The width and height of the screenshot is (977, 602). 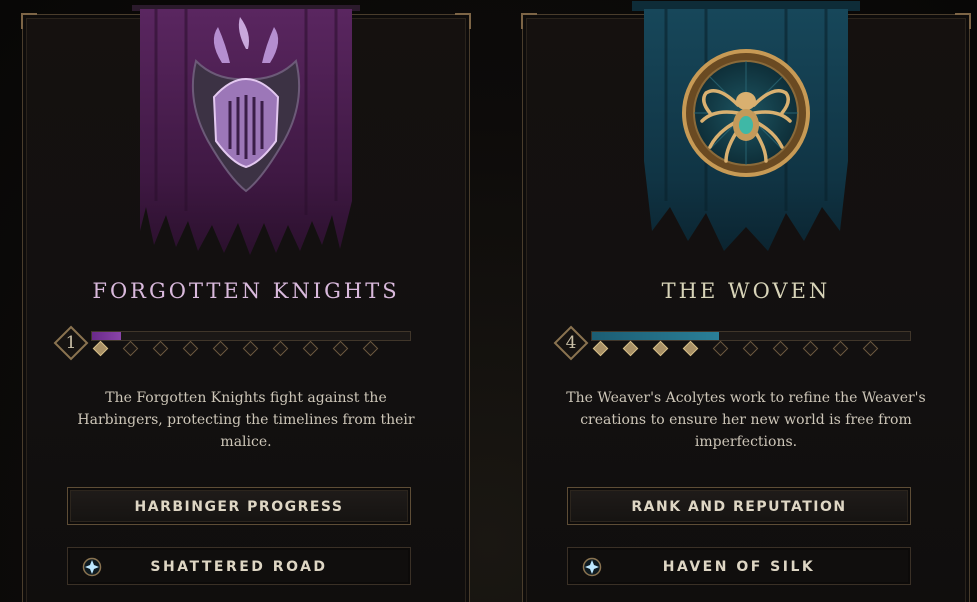 I want to click on rank-number: 4, so click(x=571, y=343).